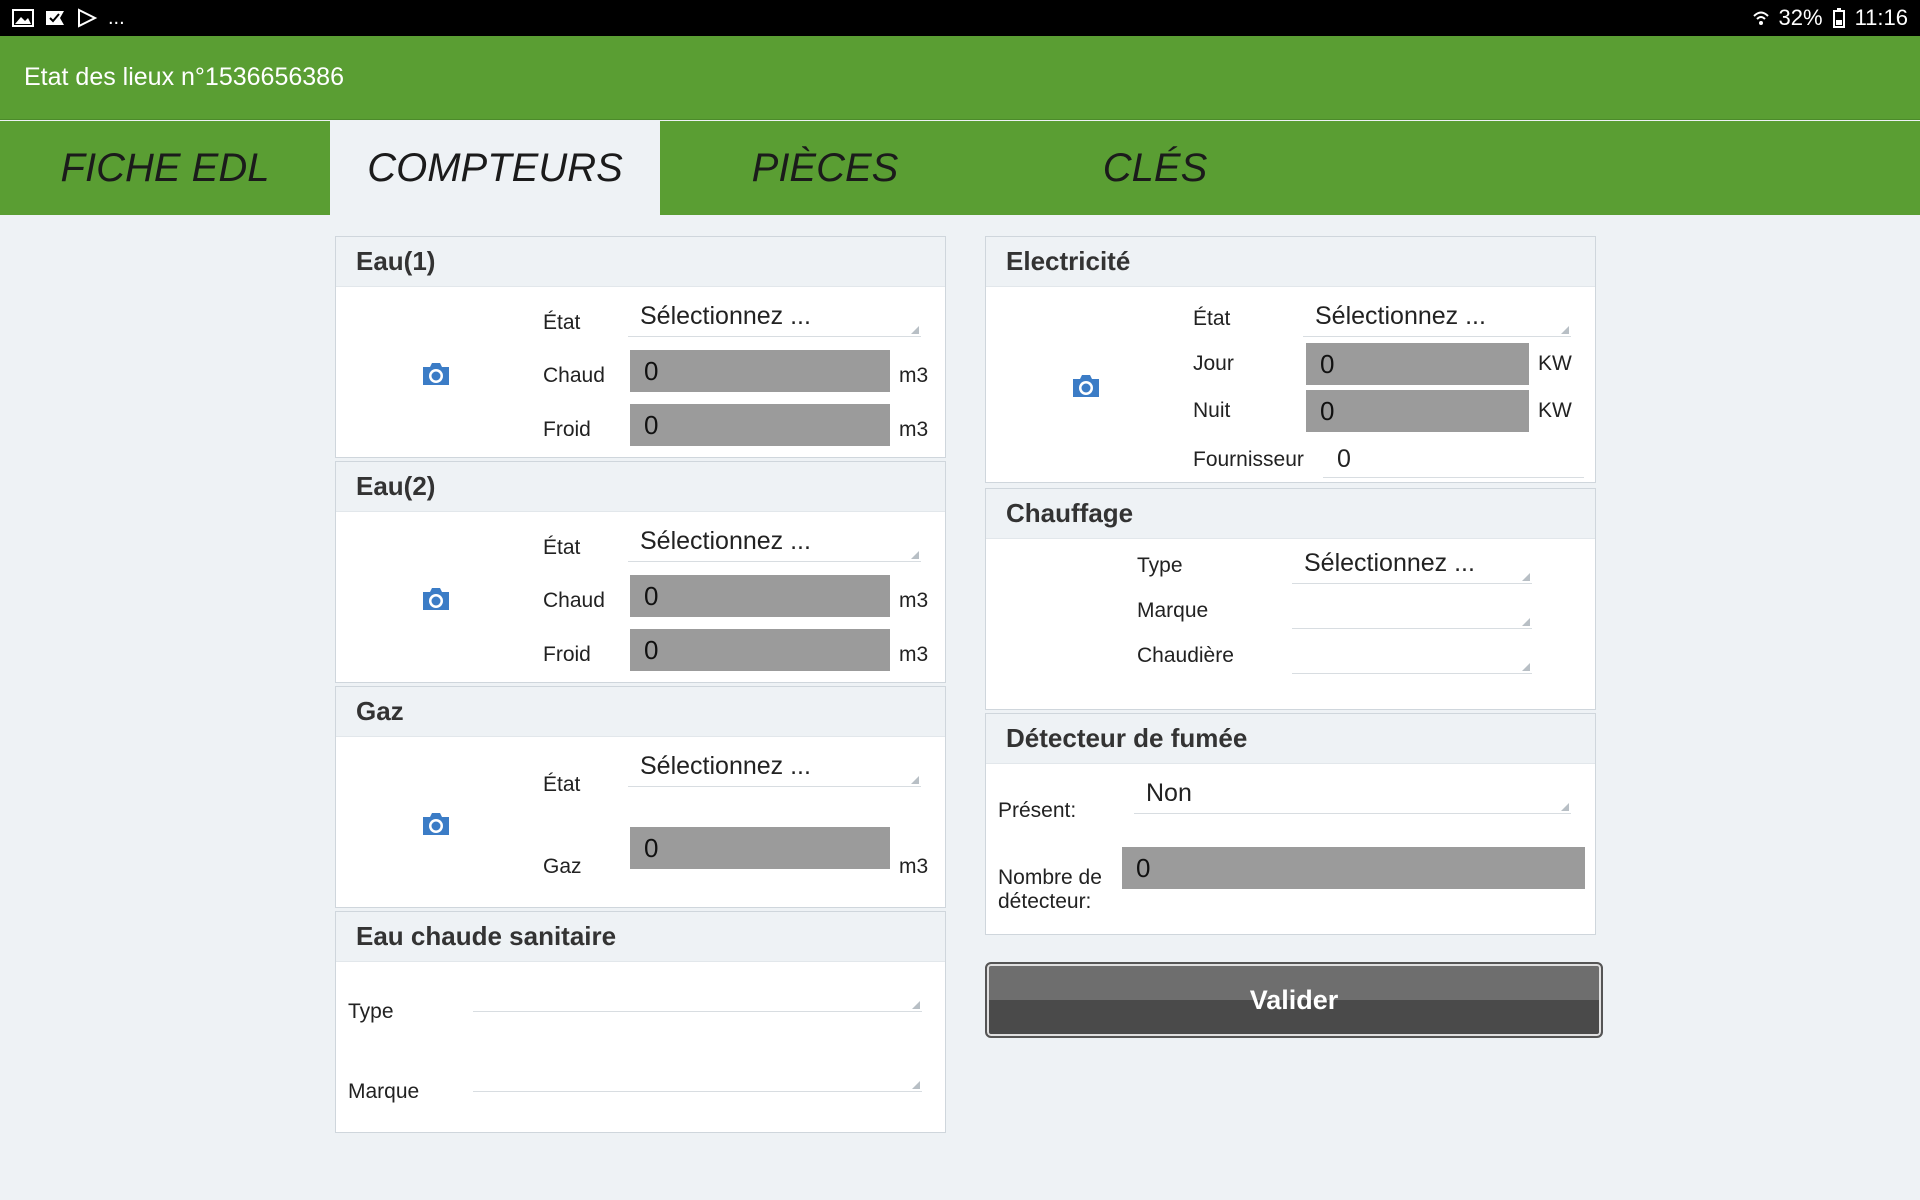 The width and height of the screenshot is (1920, 1200). Describe the element at coordinates (960, 78) in the screenshot. I see `app-bar: Etat des lieux n°1536656386` at that location.